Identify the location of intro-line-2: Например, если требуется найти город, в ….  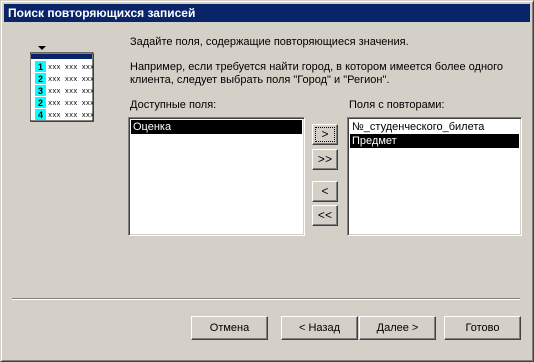
(317, 67).